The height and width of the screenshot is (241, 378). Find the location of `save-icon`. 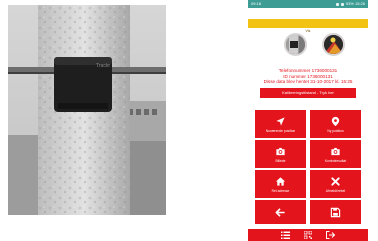

save-icon is located at coordinates (335, 212).